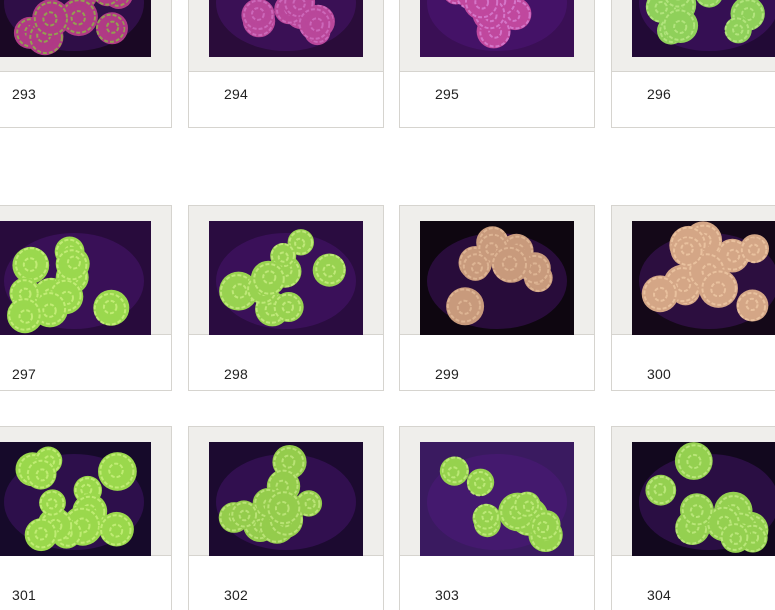 The width and height of the screenshot is (775, 610). What do you see at coordinates (659, 595) in the screenshot?
I see `item-number-label: 304` at bounding box center [659, 595].